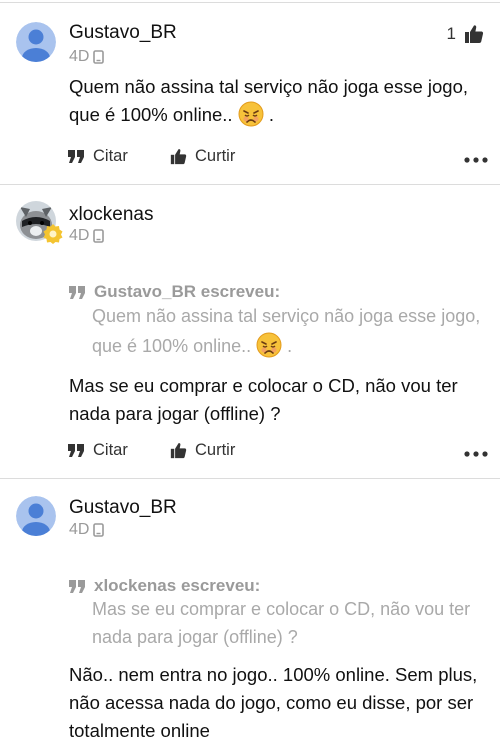 This screenshot has height=753, width=500. What do you see at coordinates (177, 585) in the screenshot?
I see `quote-author: xlockenas escreveu:` at bounding box center [177, 585].